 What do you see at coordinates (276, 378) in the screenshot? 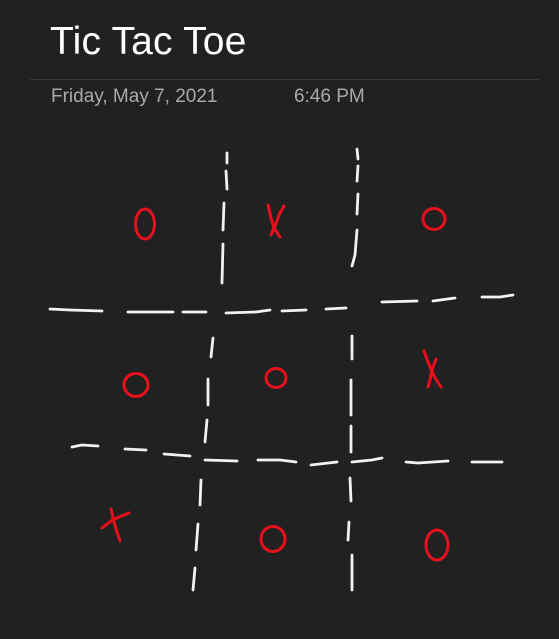
I see `mark-o-r2c2` at bounding box center [276, 378].